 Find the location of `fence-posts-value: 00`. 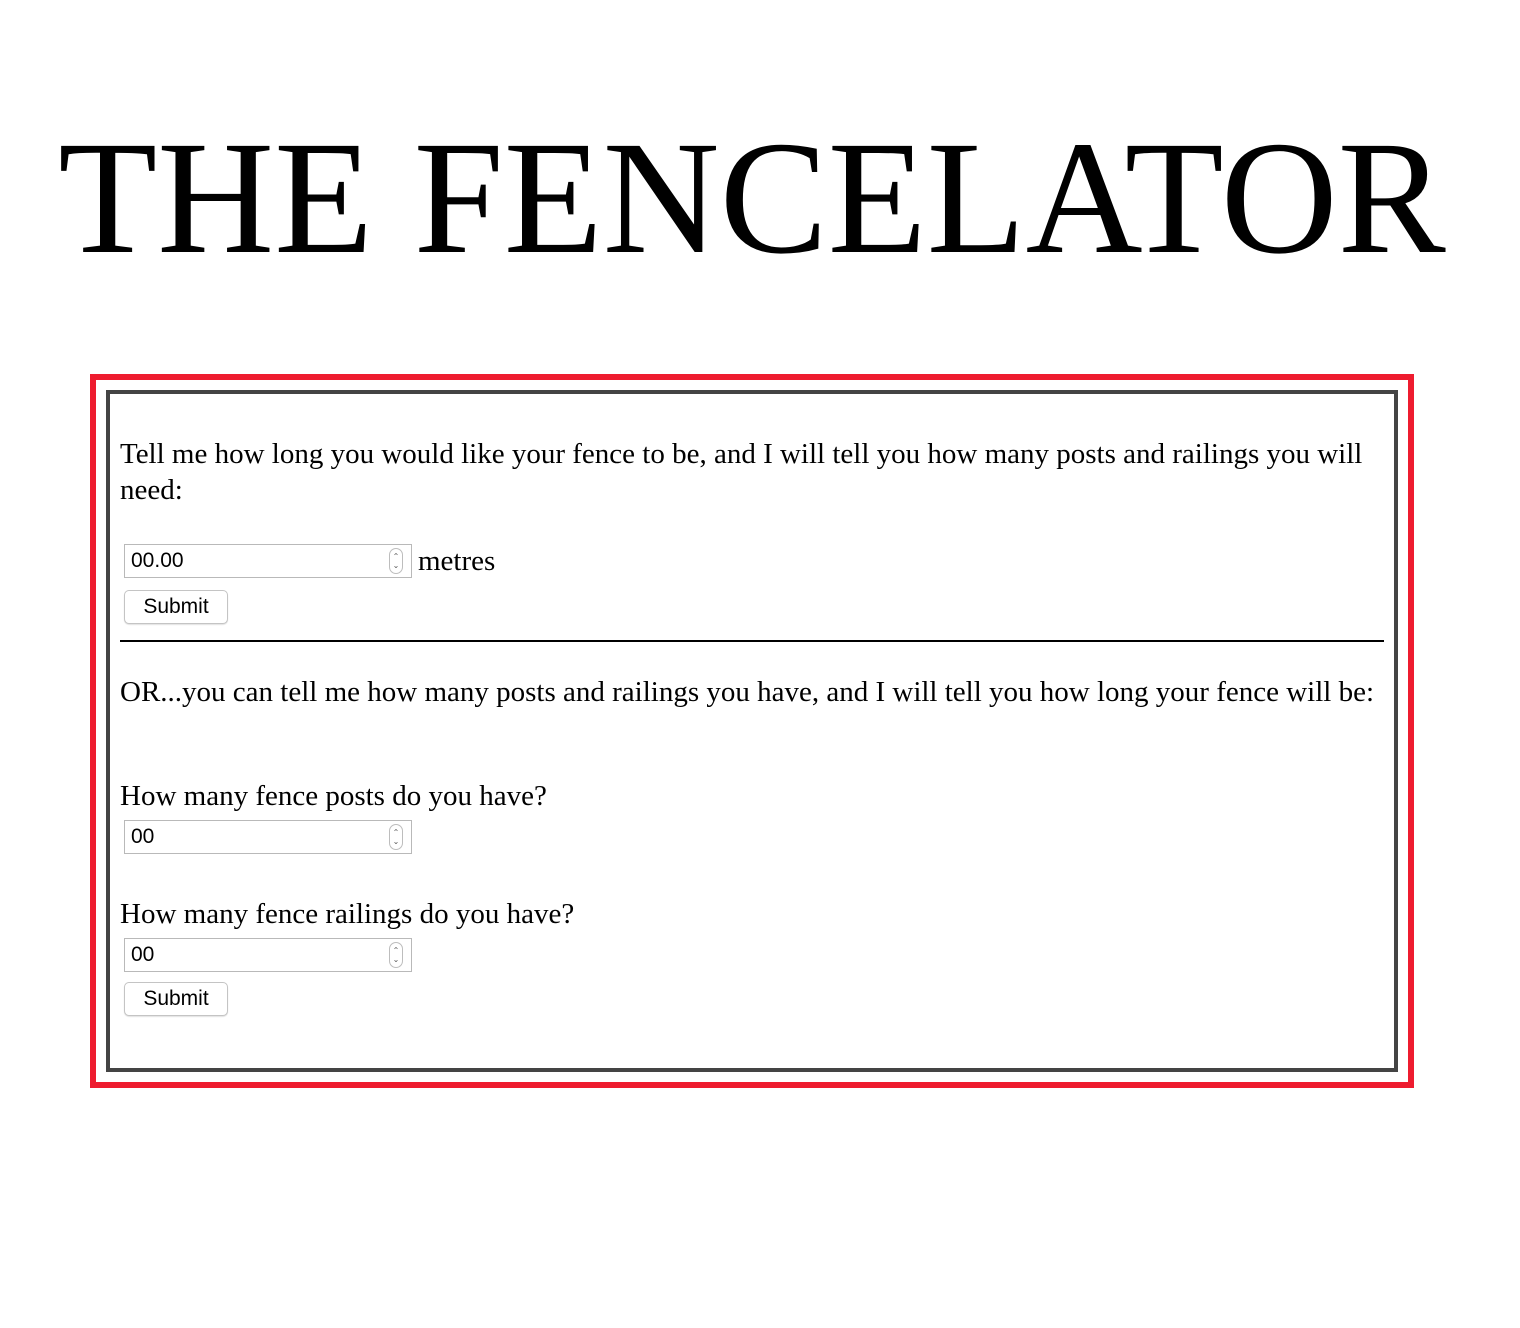

fence-posts-value: 00 is located at coordinates (143, 836).